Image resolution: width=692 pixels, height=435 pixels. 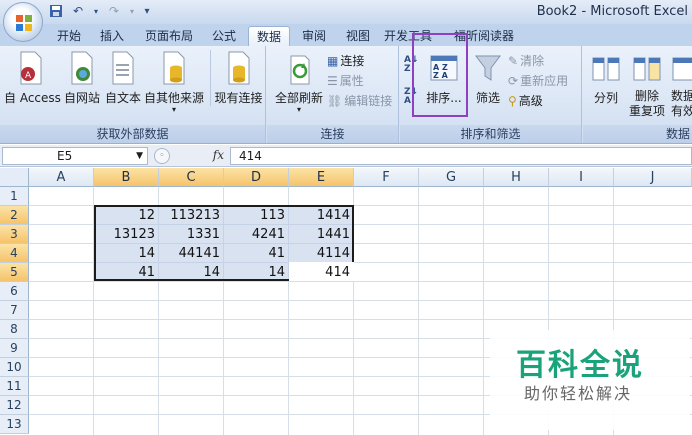 What do you see at coordinates (14, 386) in the screenshot?
I see `row-header-11: 11` at bounding box center [14, 386].